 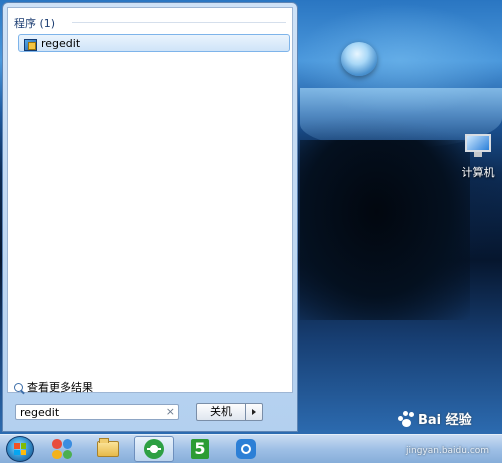 I want to click on clear-search-icon: ×, so click(x=170, y=412).